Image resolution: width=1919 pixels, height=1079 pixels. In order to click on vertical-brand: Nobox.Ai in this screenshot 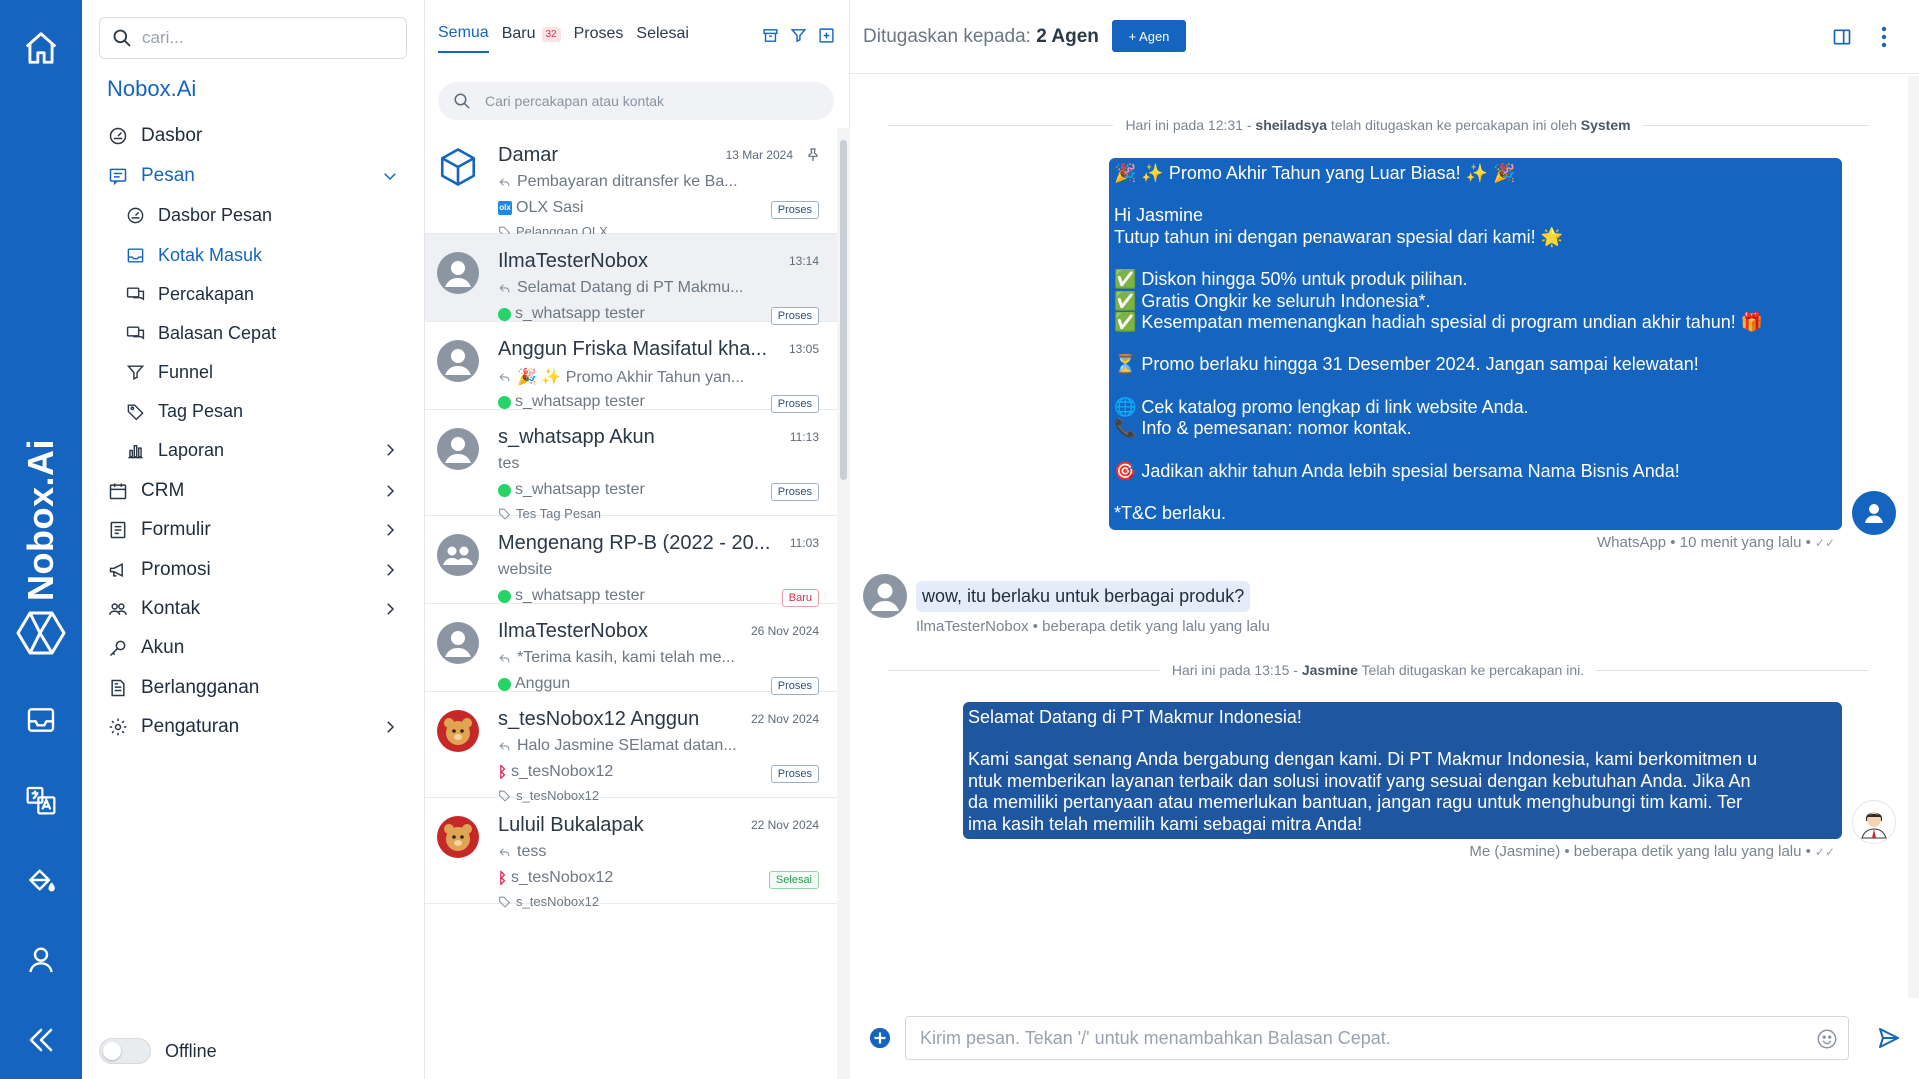, I will do `click(40, 520)`.